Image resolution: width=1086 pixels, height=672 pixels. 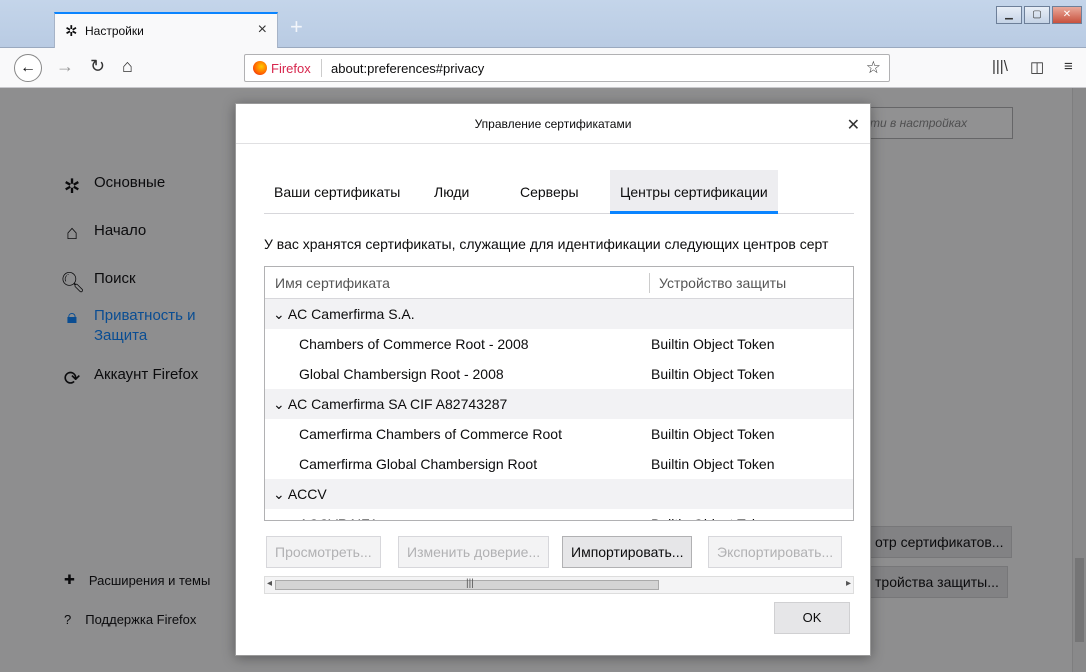 What do you see at coordinates (407, 68) in the screenshot?
I see `url-text: about:preferences#privacy` at bounding box center [407, 68].